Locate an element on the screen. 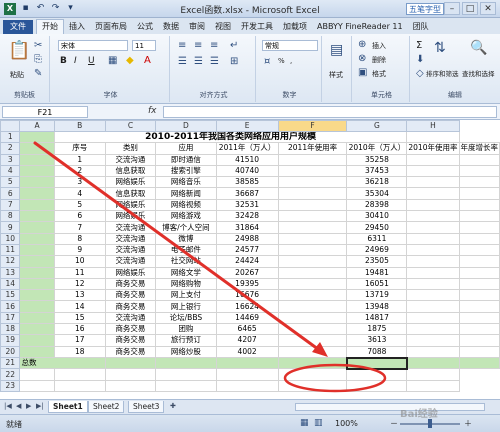 The height and width of the screenshot is (432, 500). autosum-button: Σ is located at coordinates (419, 45).